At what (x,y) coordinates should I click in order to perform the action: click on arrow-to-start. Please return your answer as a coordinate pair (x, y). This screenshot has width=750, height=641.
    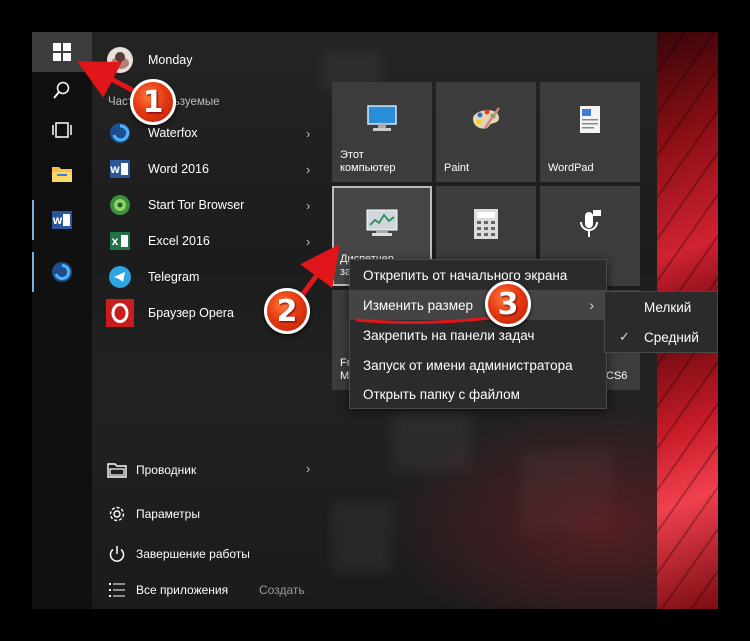
    Looking at the image, I should click on (109, 79).